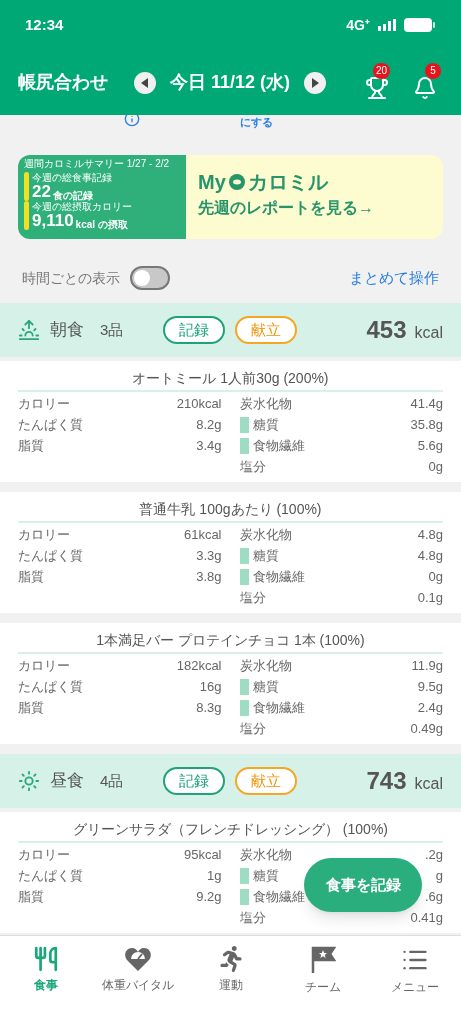 Image resolution: width=461 pixels, height=1024 pixels. Describe the element at coordinates (138, 959) in the screenshot. I see `heart-gauge-icon` at that location.